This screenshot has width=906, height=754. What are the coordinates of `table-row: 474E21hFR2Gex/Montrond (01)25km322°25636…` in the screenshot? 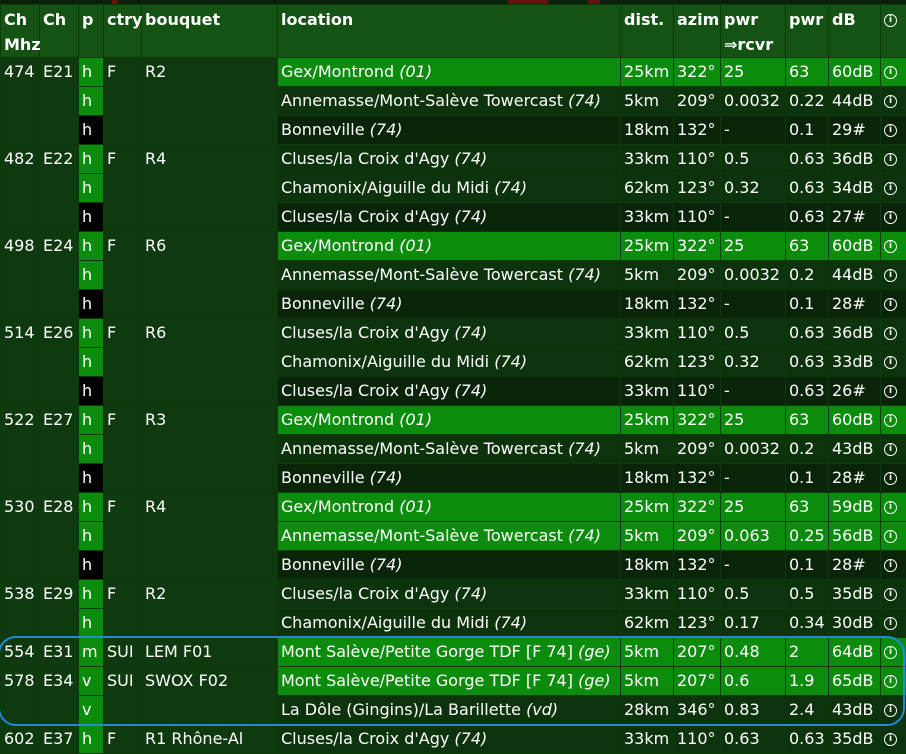 It's located at (453, 72).